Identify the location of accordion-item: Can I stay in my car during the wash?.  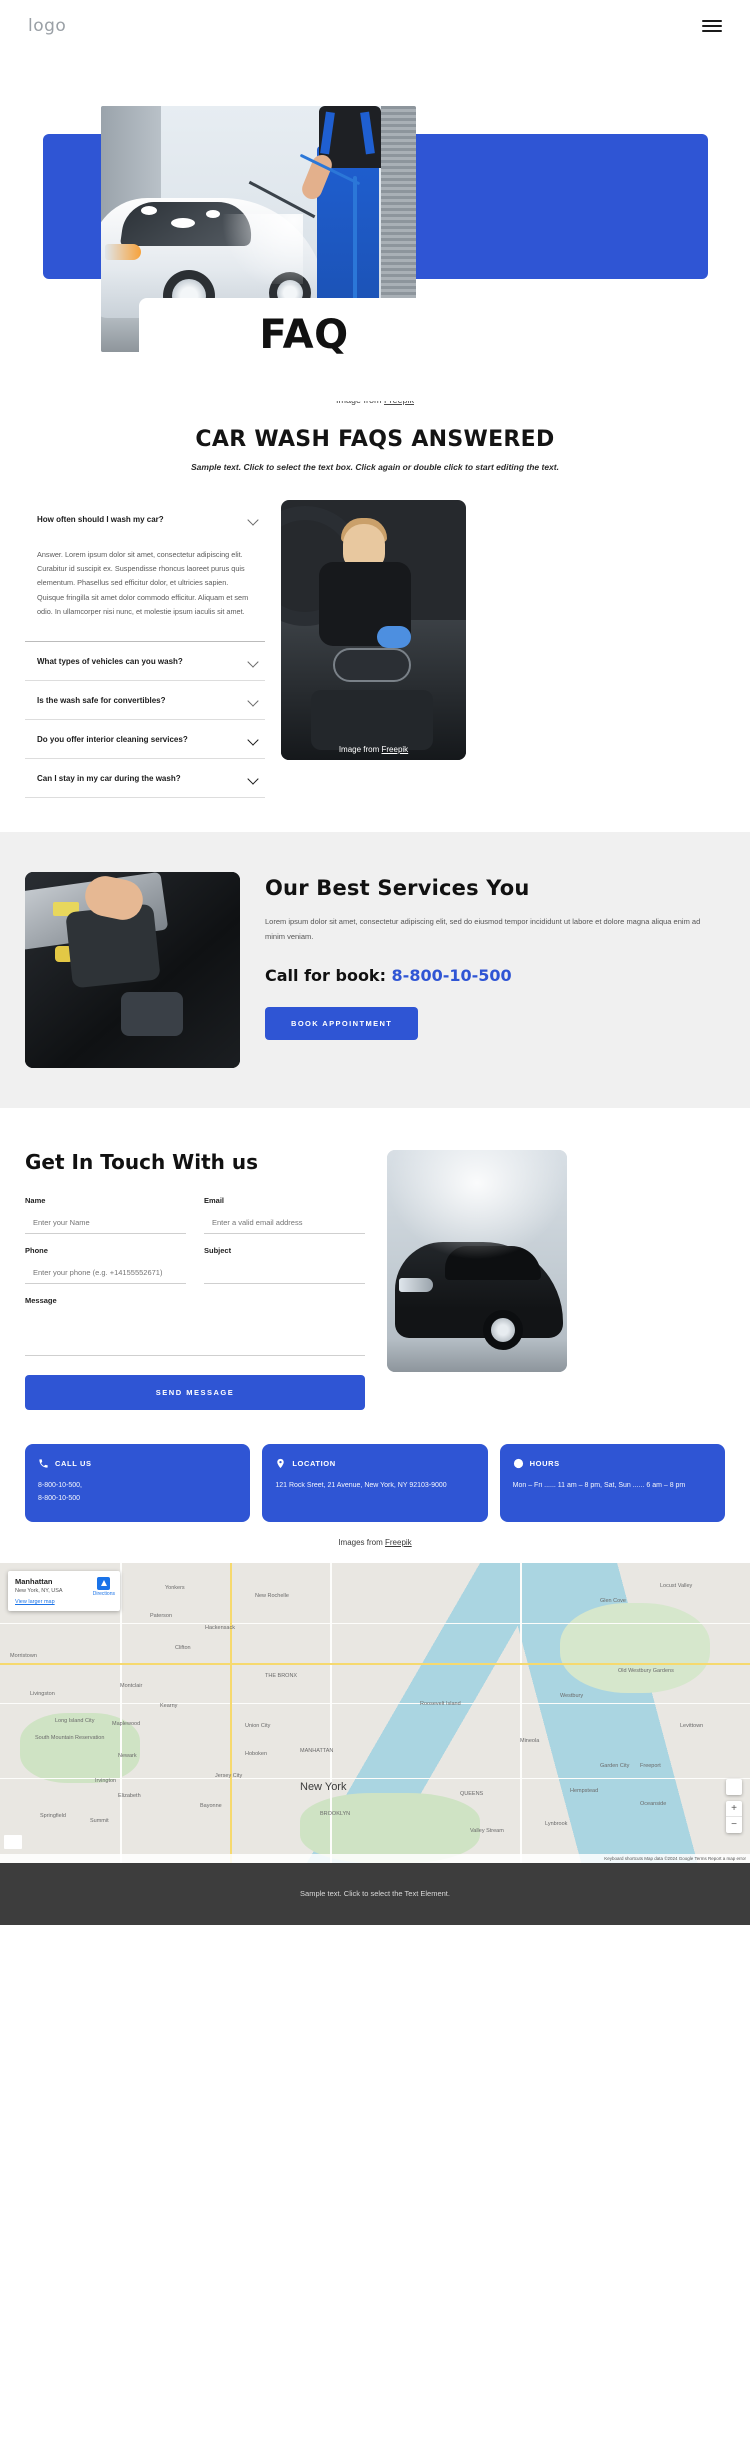
(145, 779).